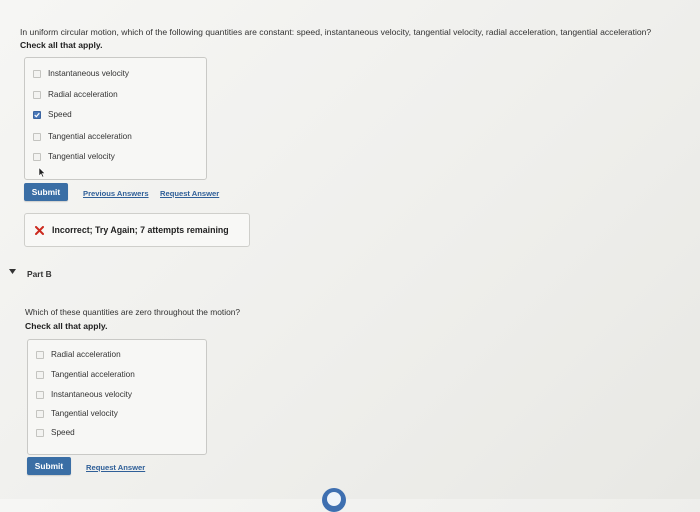  I want to click on part-b-submit-button: Submit, so click(49, 466).